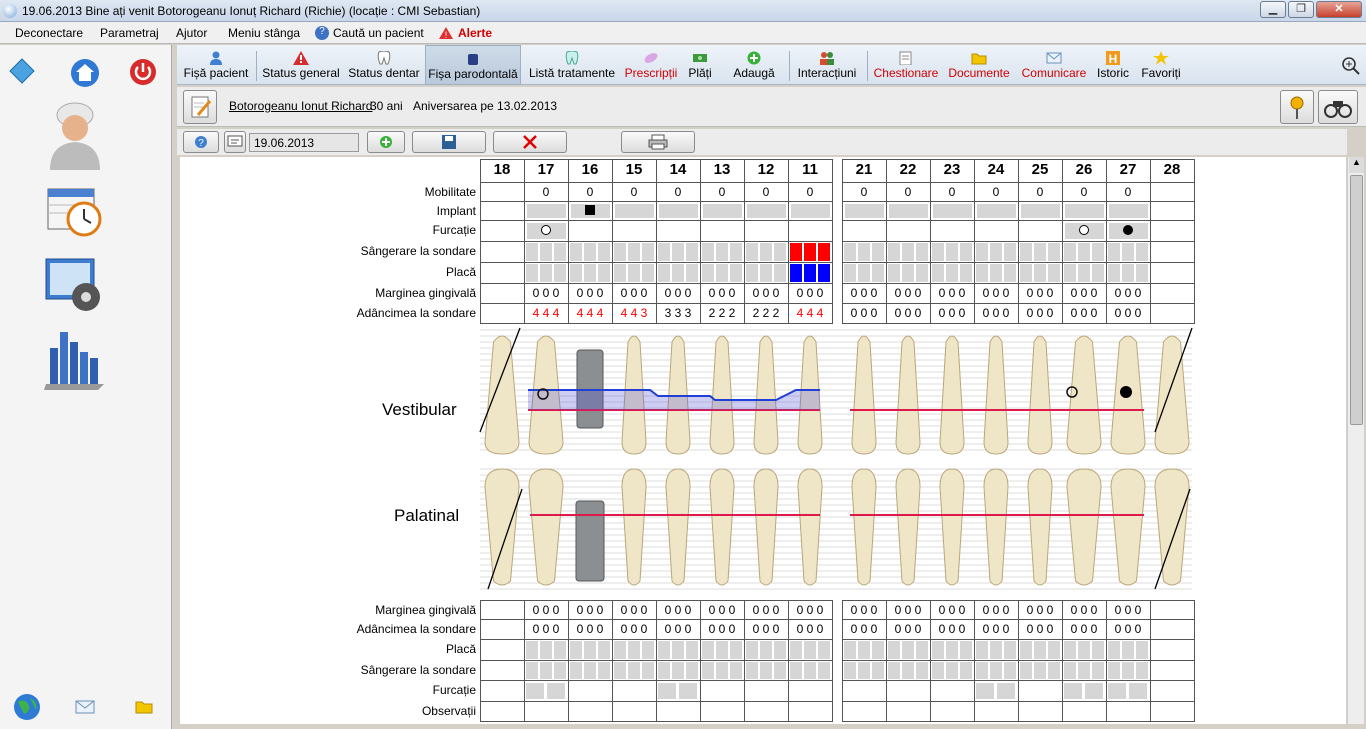 Image resolution: width=1366 pixels, height=729 pixels. What do you see at coordinates (129, 33) in the screenshot?
I see `menu-parametraj: Parametraj` at bounding box center [129, 33].